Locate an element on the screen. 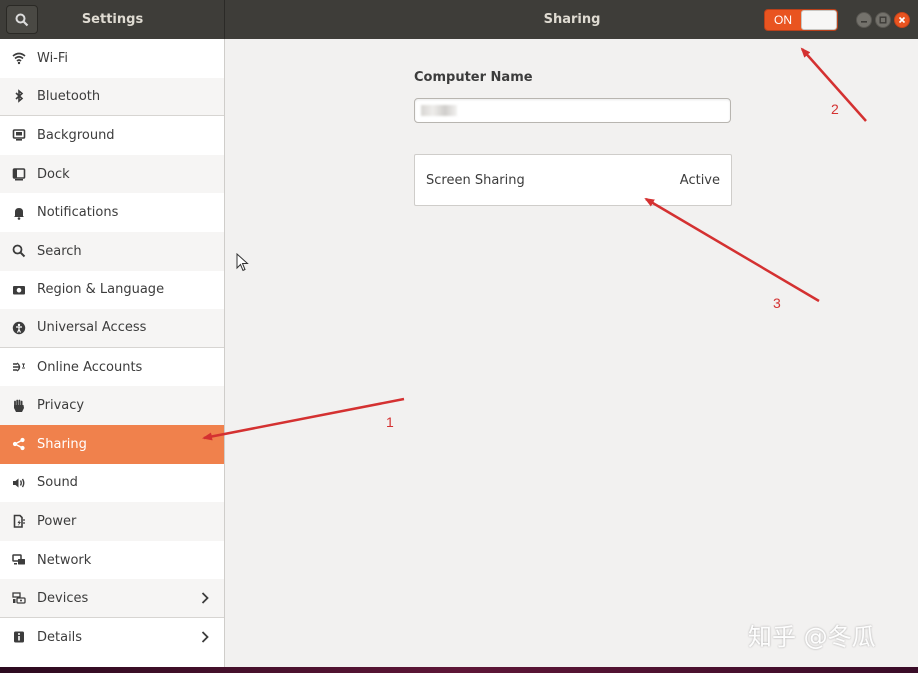  hand-icon is located at coordinates (19, 406).